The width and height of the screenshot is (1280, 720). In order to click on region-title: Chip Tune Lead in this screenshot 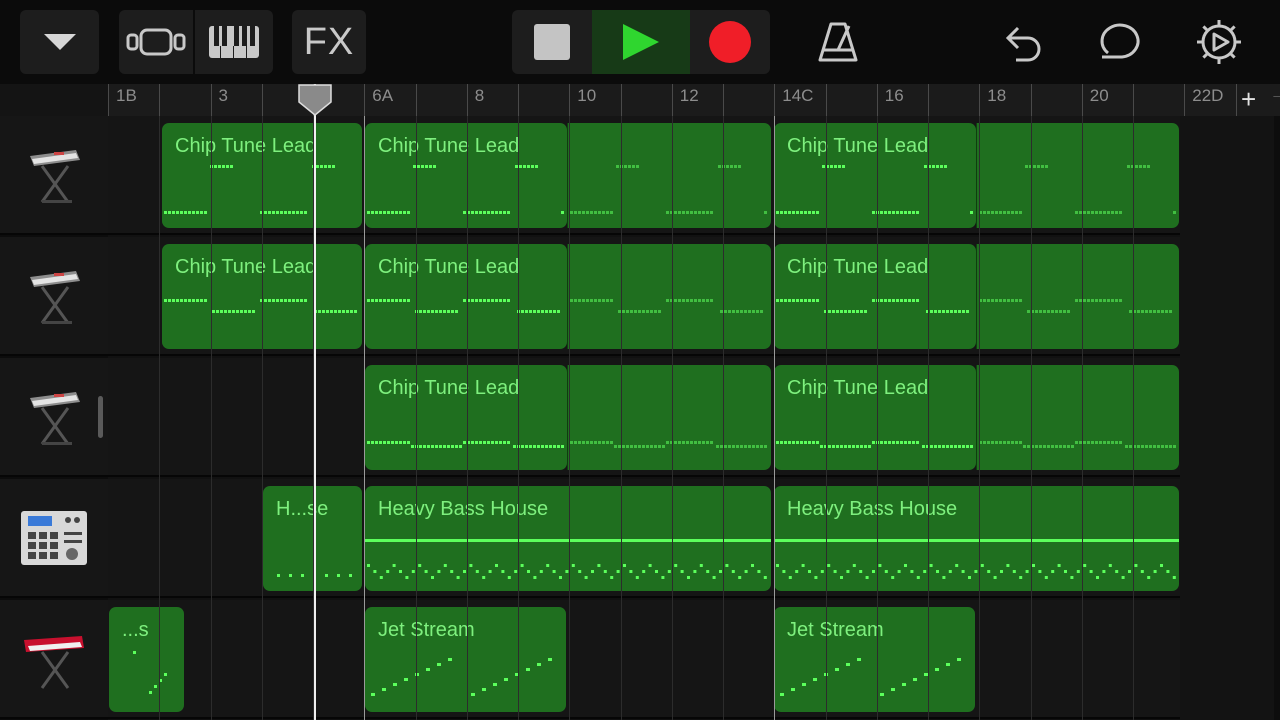, I will do `click(858, 267)`.